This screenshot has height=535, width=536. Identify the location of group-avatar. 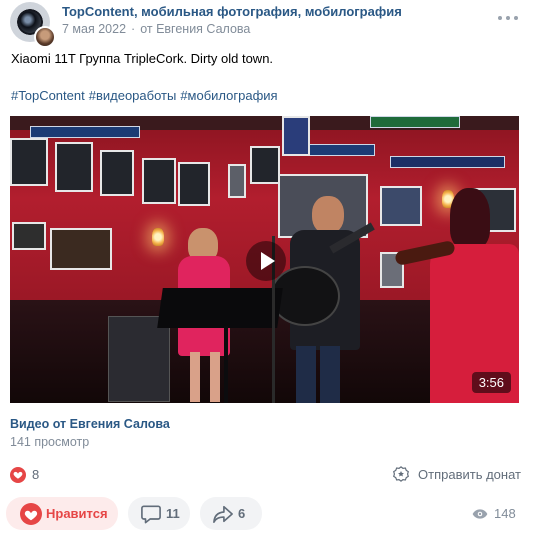
(33, 25).